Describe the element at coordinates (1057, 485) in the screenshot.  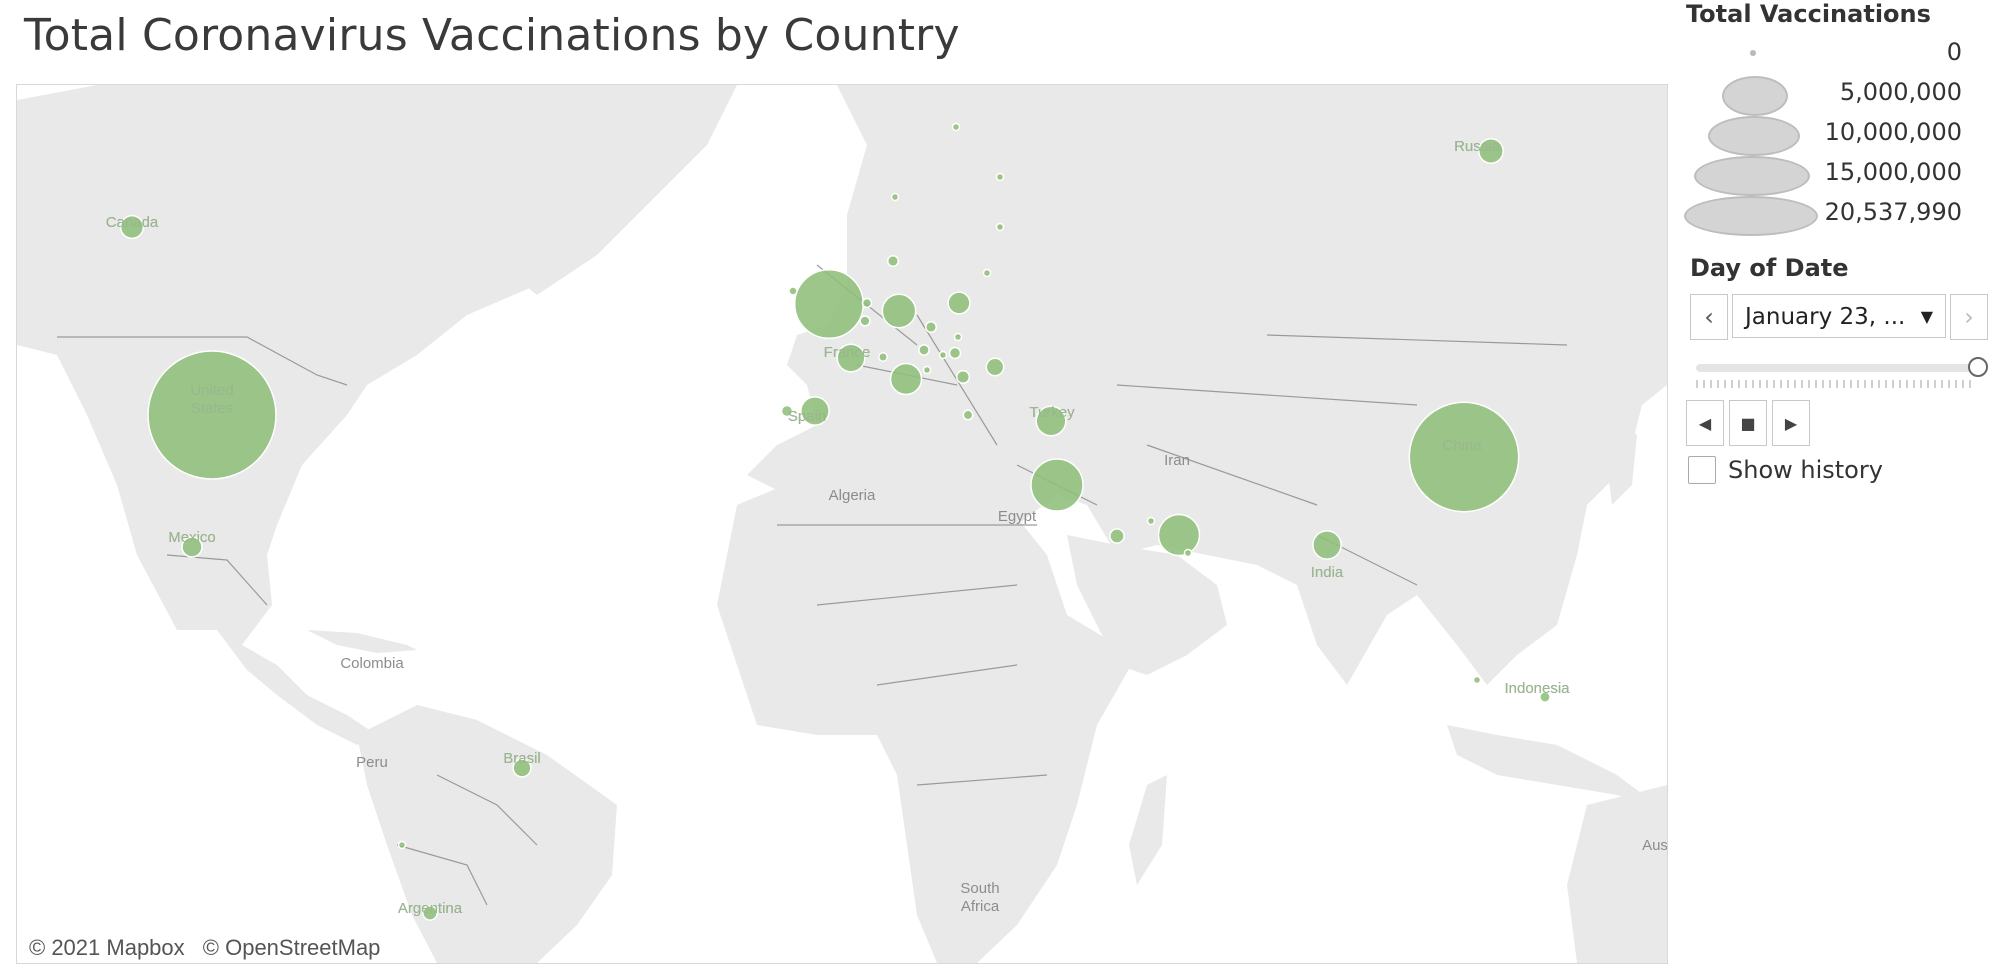
I see `bubble-israel` at that location.